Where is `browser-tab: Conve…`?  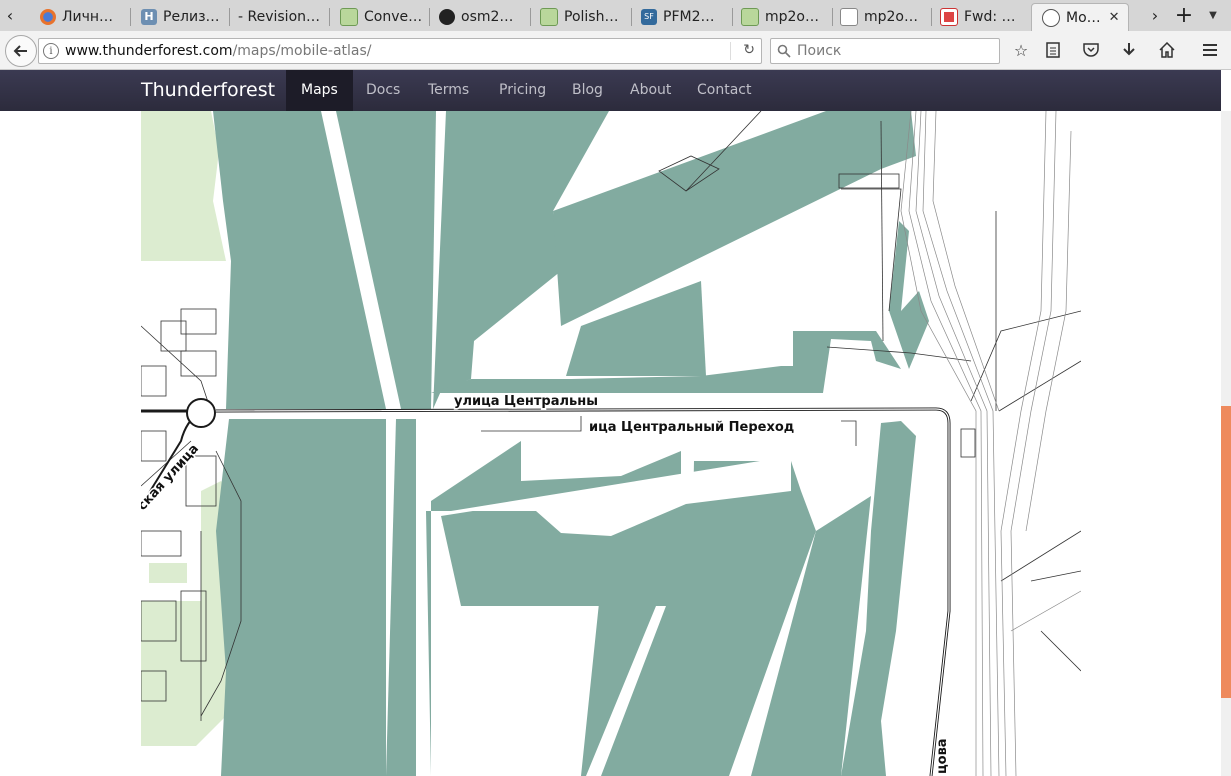
browser-tab: Conve… is located at coordinates (379, 16).